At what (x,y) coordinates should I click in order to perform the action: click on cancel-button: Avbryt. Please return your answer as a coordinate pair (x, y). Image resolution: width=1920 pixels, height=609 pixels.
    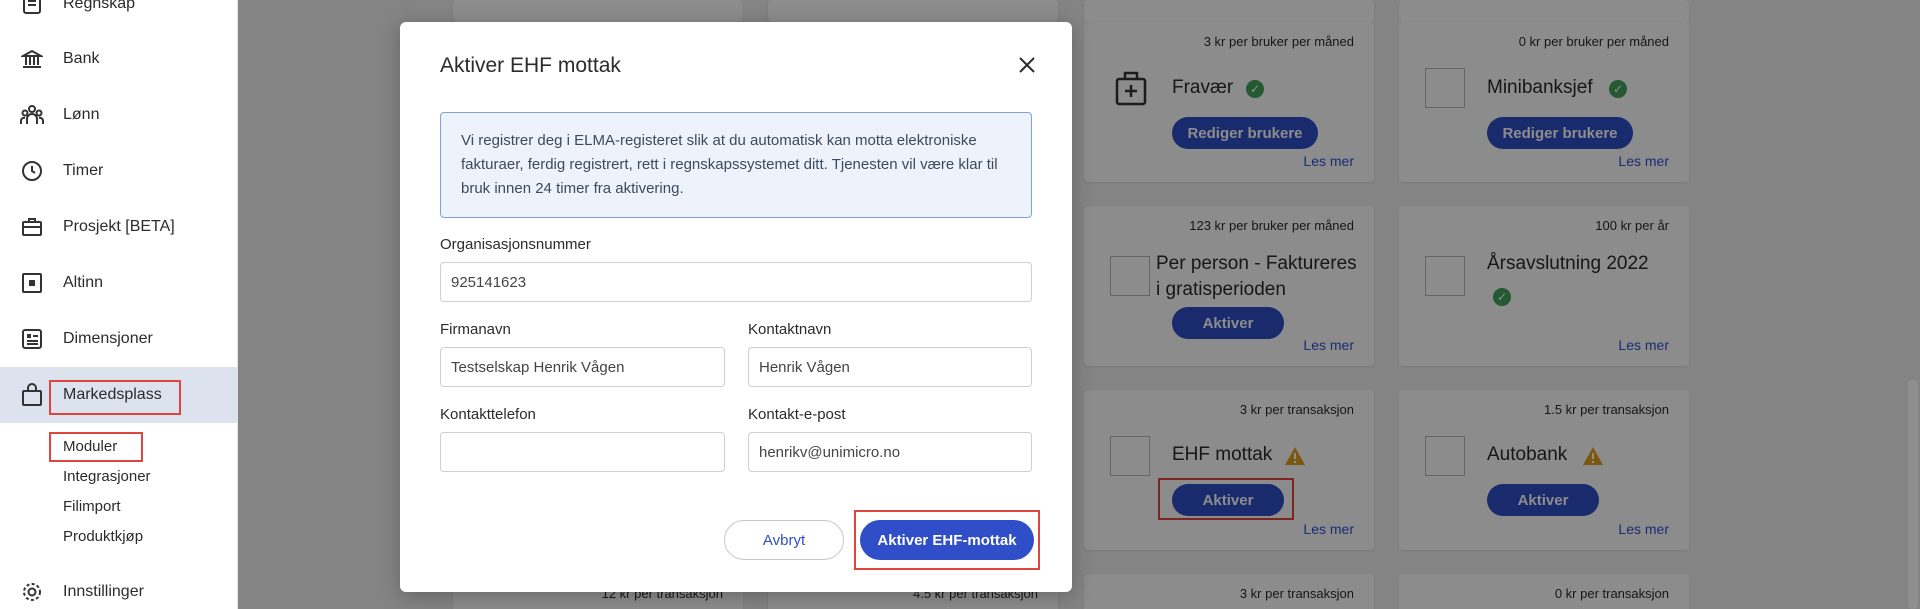
    Looking at the image, I should click on (784, 540).